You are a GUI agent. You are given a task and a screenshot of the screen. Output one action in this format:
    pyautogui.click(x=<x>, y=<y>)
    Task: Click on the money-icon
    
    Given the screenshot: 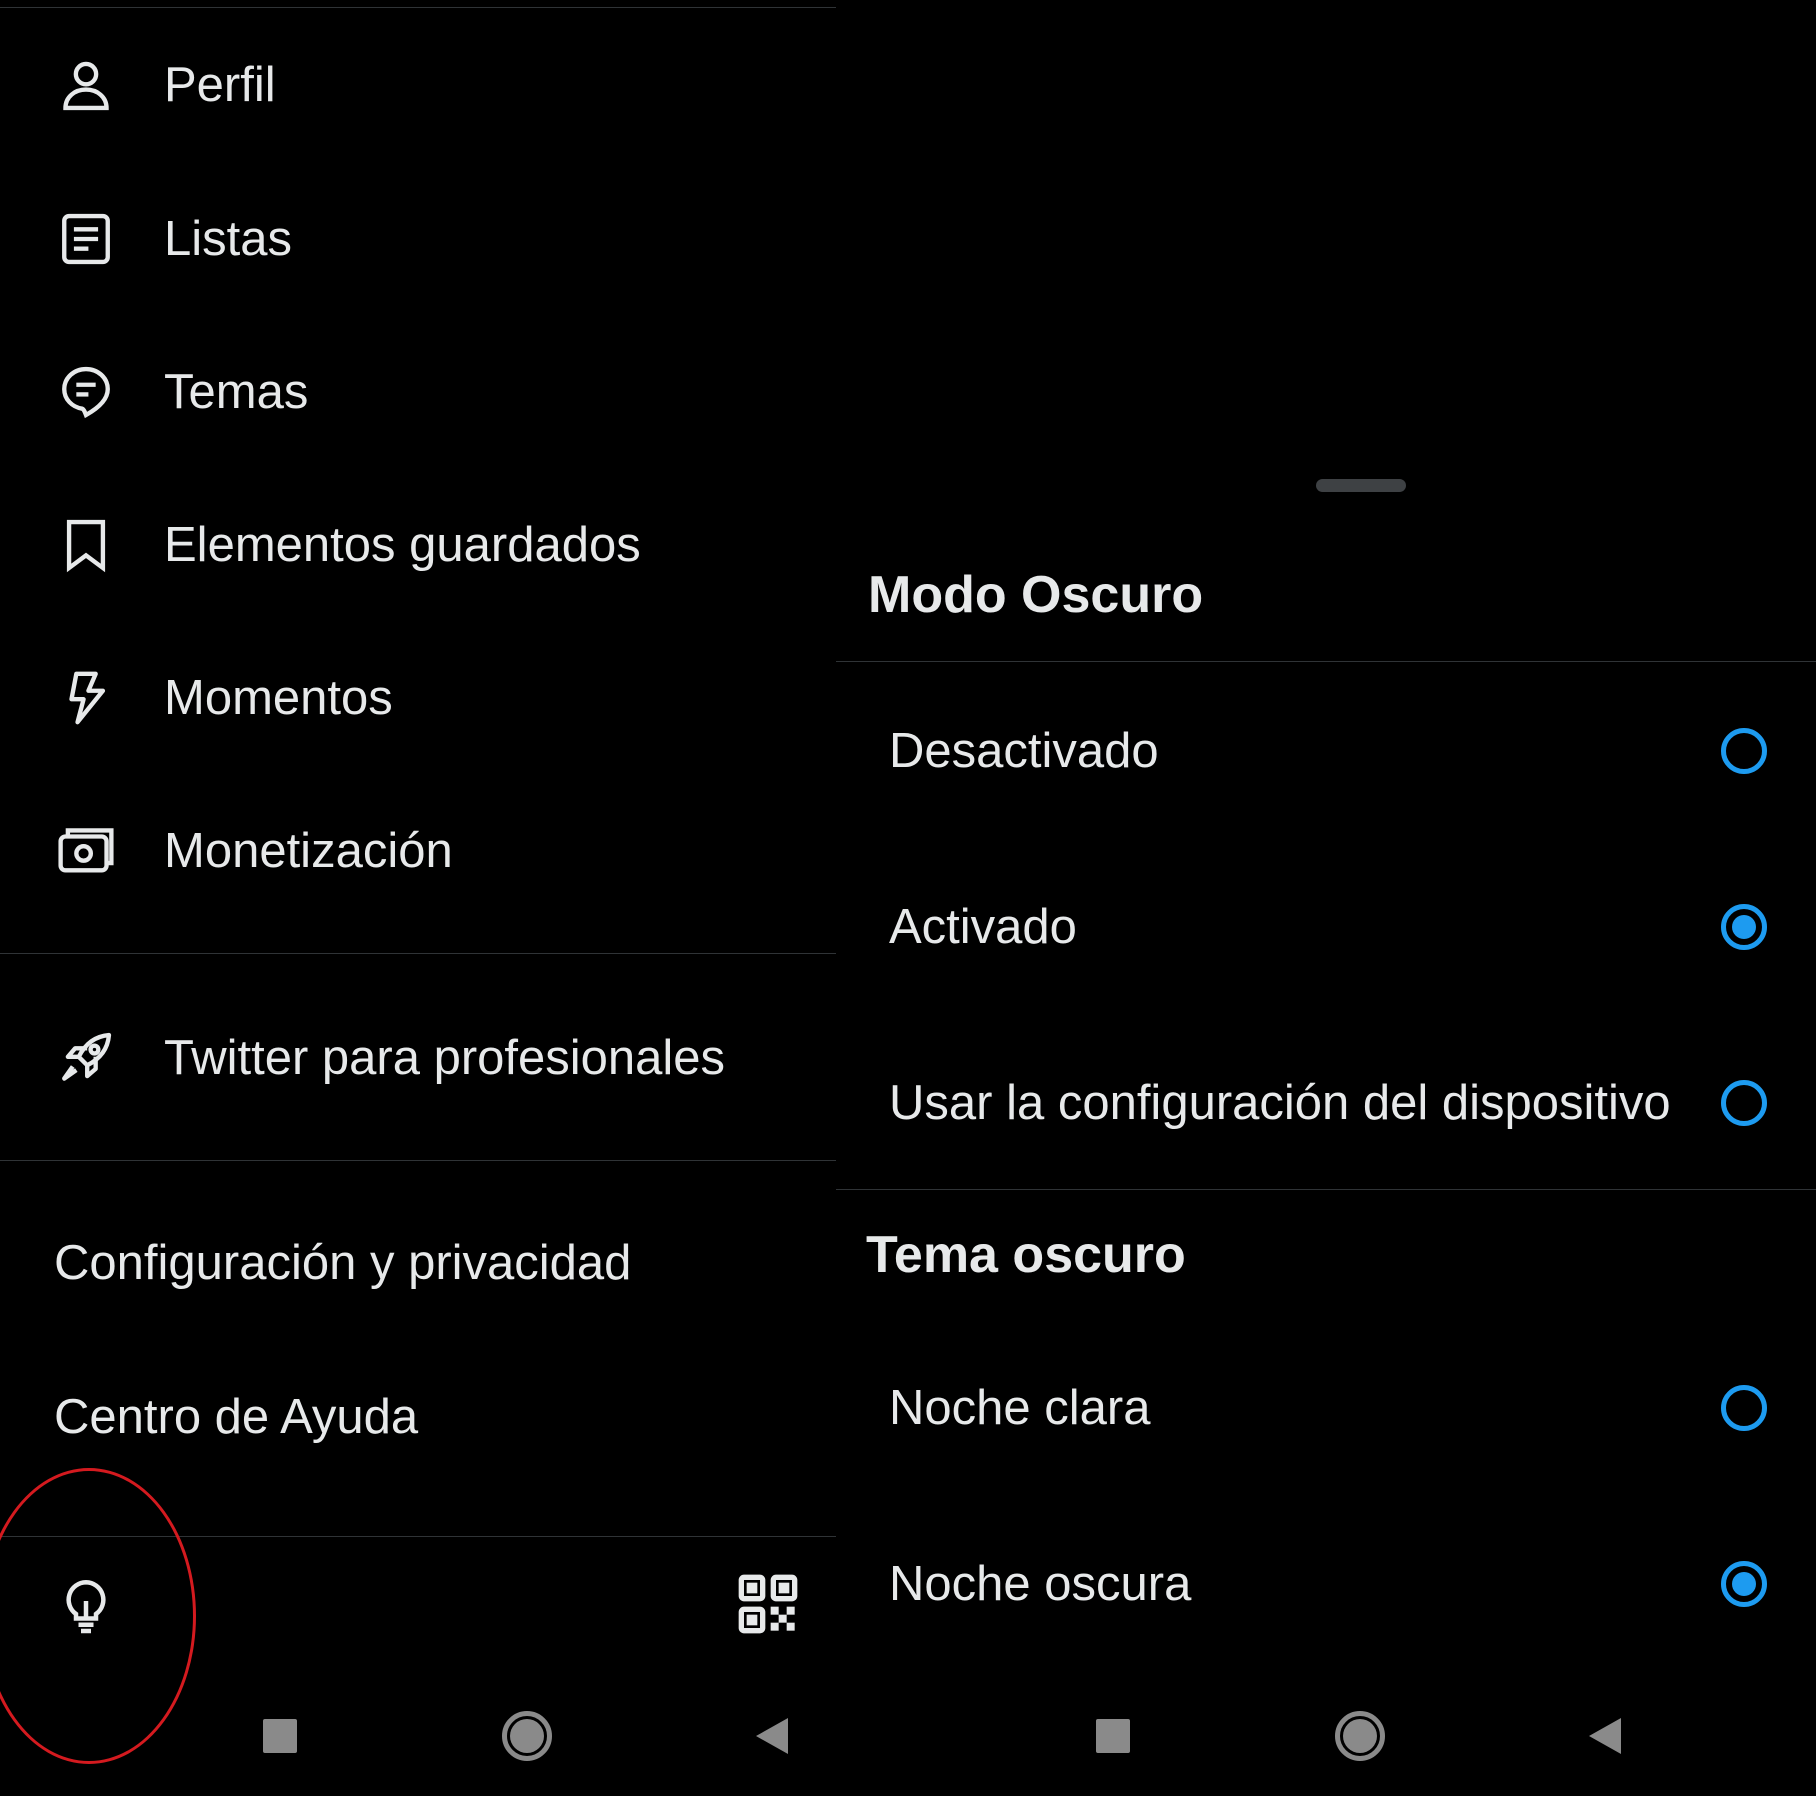 What is the action you would take?
    pyautogui.click(x=86, y=851)
    